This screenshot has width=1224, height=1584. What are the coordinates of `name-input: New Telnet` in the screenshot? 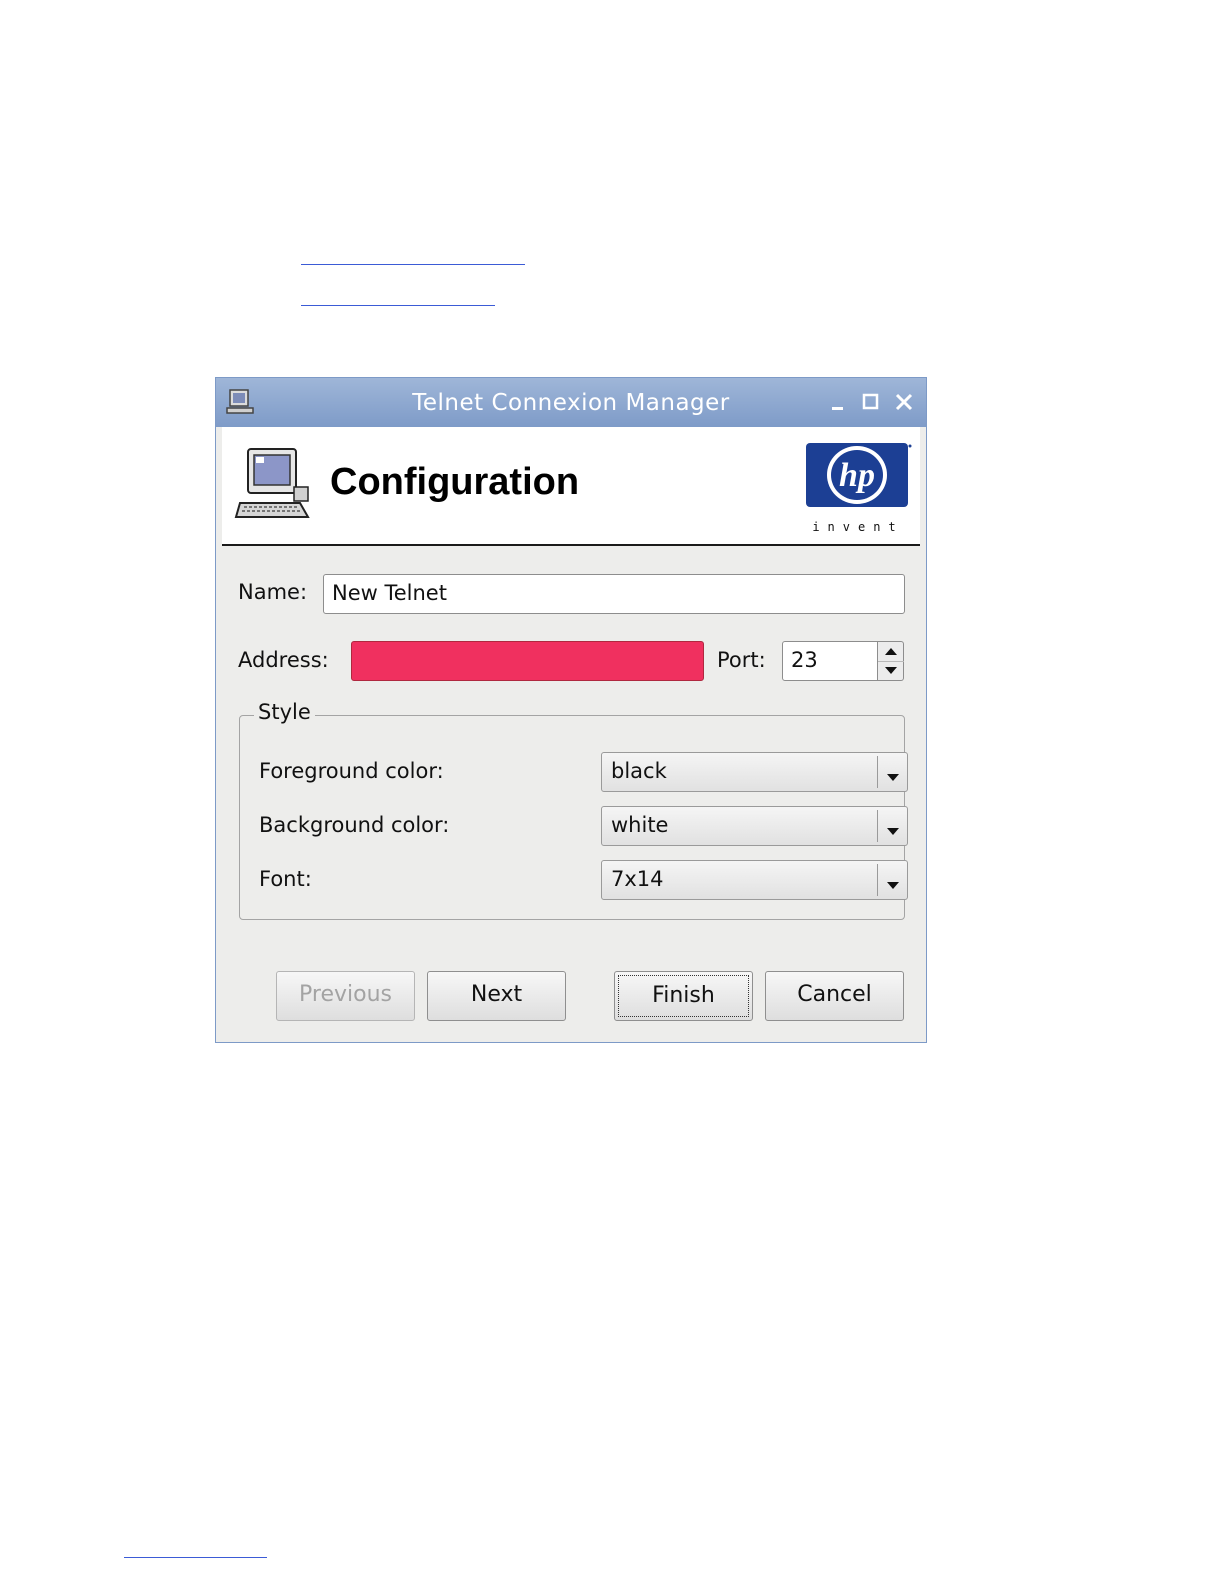 It's located at (614, 594).